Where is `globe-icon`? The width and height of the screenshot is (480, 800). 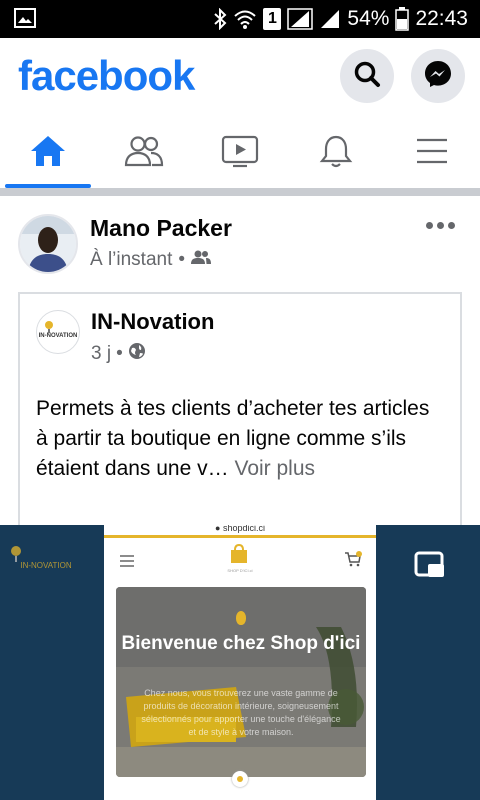 globe-icon is located at coordinates (137, 354).